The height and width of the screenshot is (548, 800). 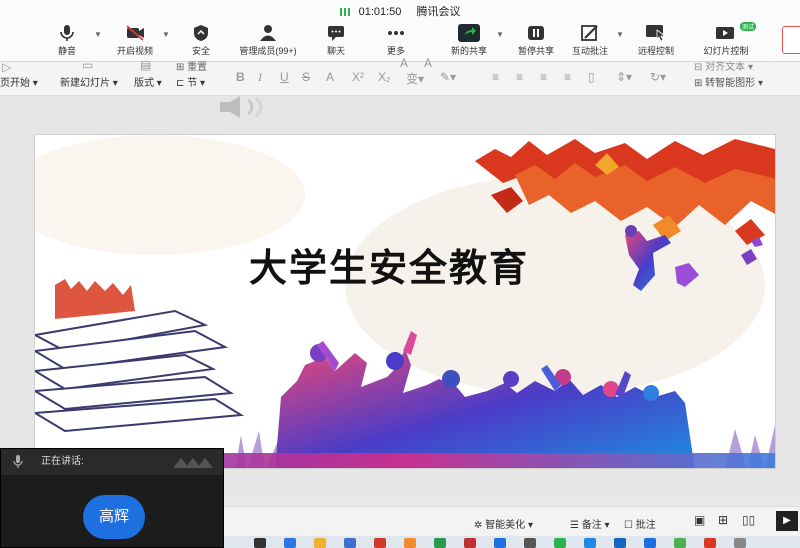 What do you see at coordinates (146, 65) in the screenshot?
I see `layout-icon: ▤` at bounding box center [146, 65].